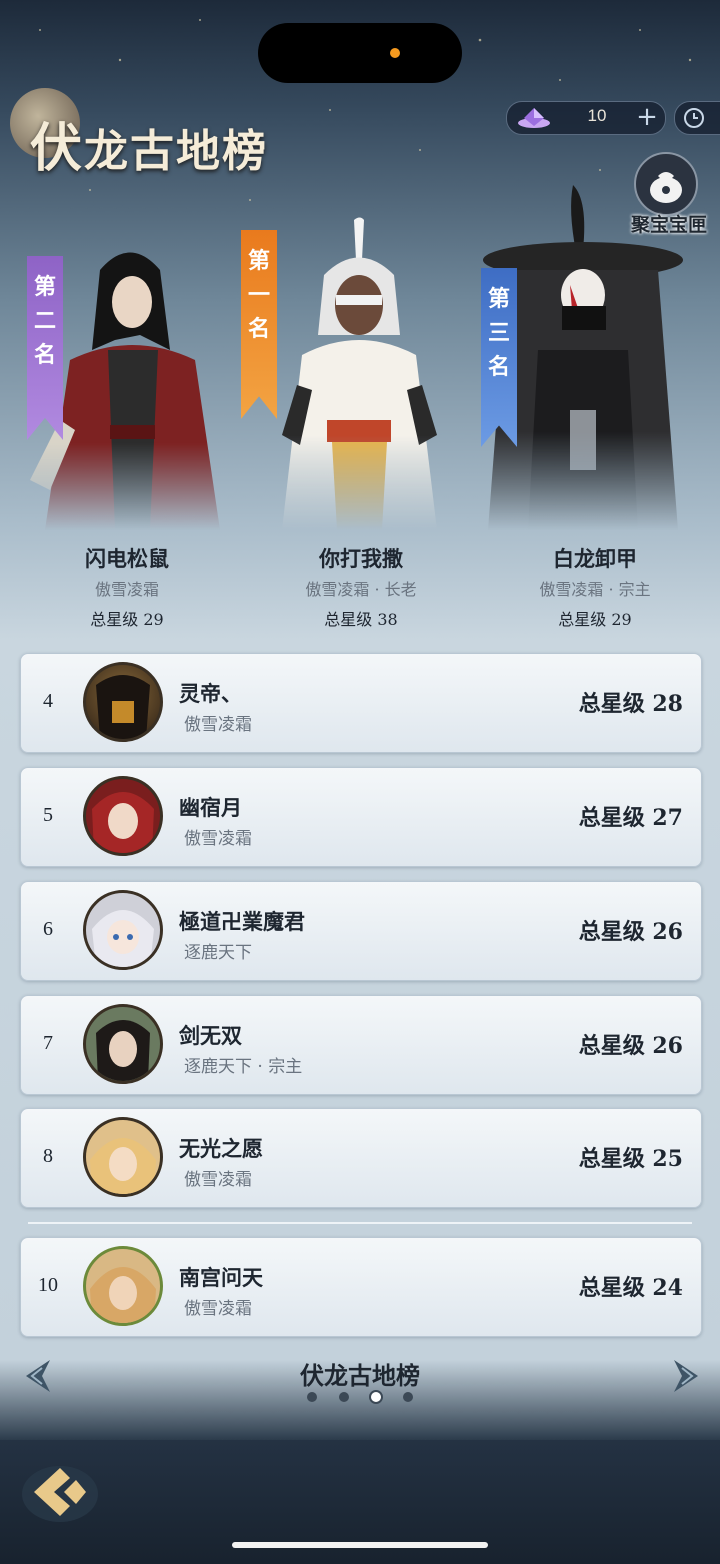 The width and height of the screenshot is (720, 1564). What do you see at coordinates (597, 115) in the screenshot?
I see `currency-value: 10` at bounding box center [597, 115].